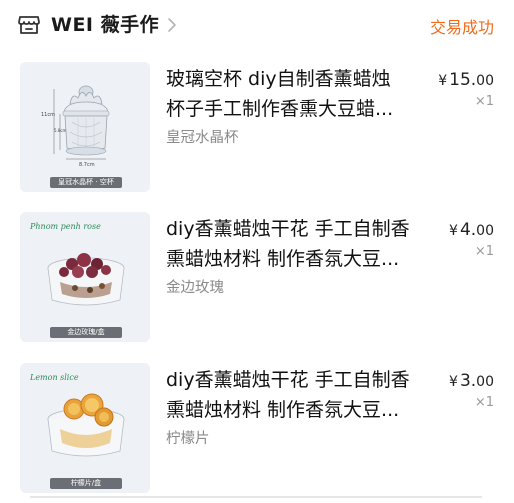 The image size is (514, 503). I want to click on product-variant: 柠檬片, so click(188, 439).